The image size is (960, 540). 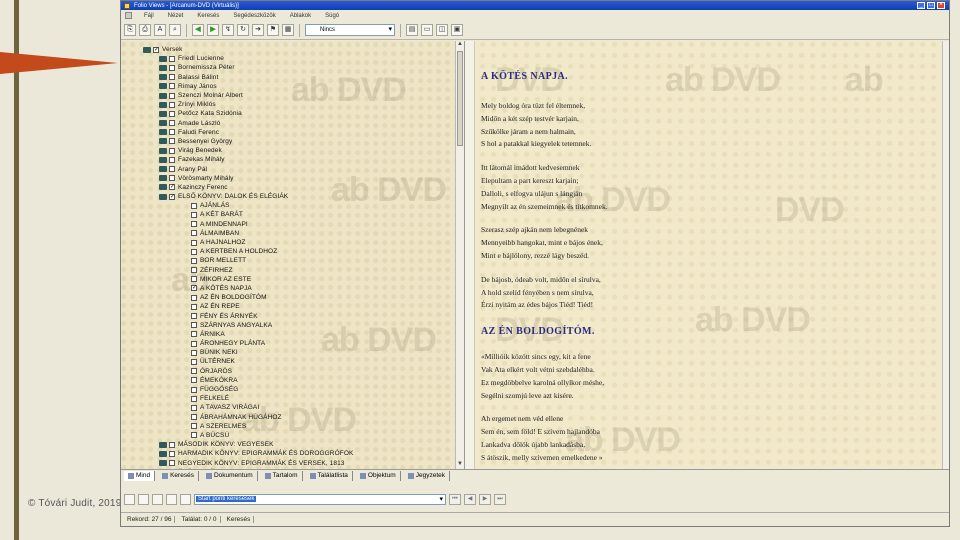 What do you see at coordinates (248, 361) in the screenshot?
I see `tree-item-poem: ÜLTÉRNEK` at bounding box center [248, 361].